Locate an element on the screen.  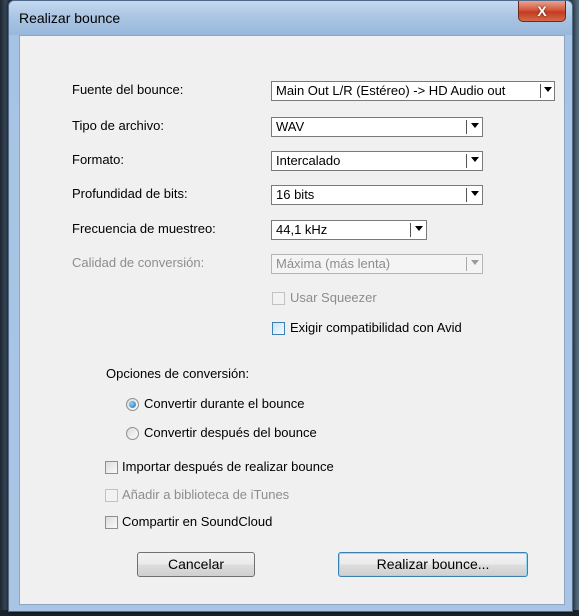
format-select: Intercalado is located at coordinates (377, 161).